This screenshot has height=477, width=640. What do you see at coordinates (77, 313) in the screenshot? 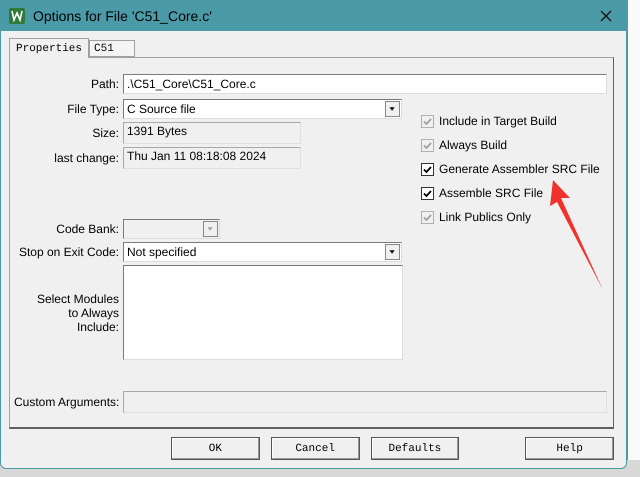
I see `field-label: Select Modules to Always Include:` at bounding box center [77, 313].